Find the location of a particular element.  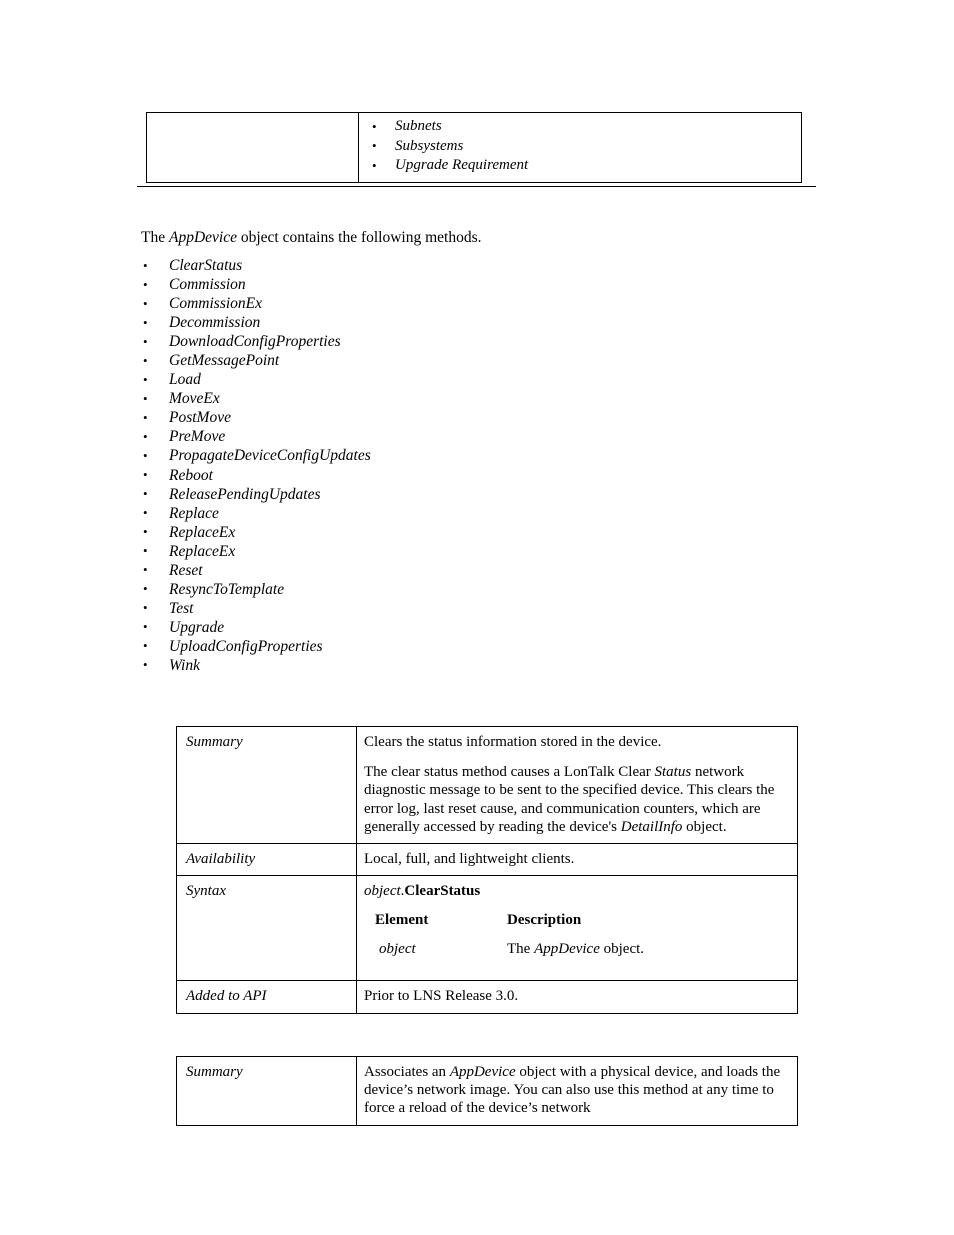

availability-text: Local, full, and lightweight clients. is located at coordinates (469, 859).